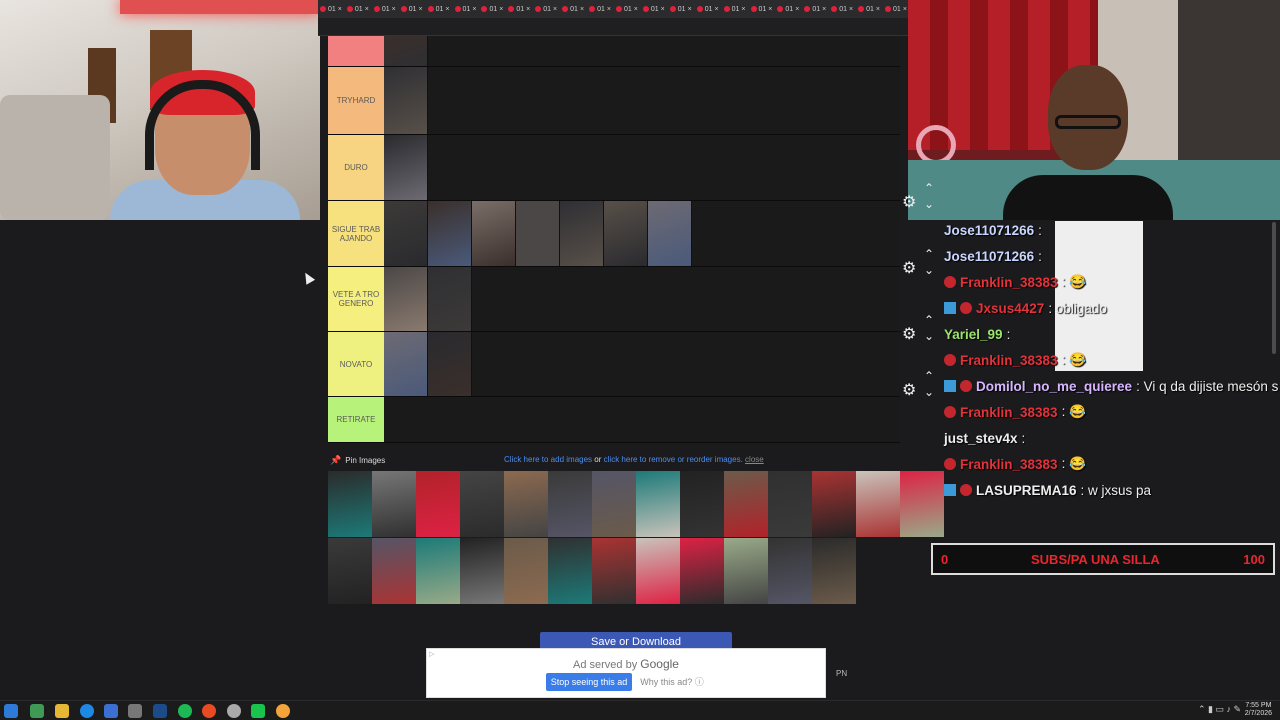  I want to click on tier-label: SIGUE TRABAJANDO, so click(356, 233).